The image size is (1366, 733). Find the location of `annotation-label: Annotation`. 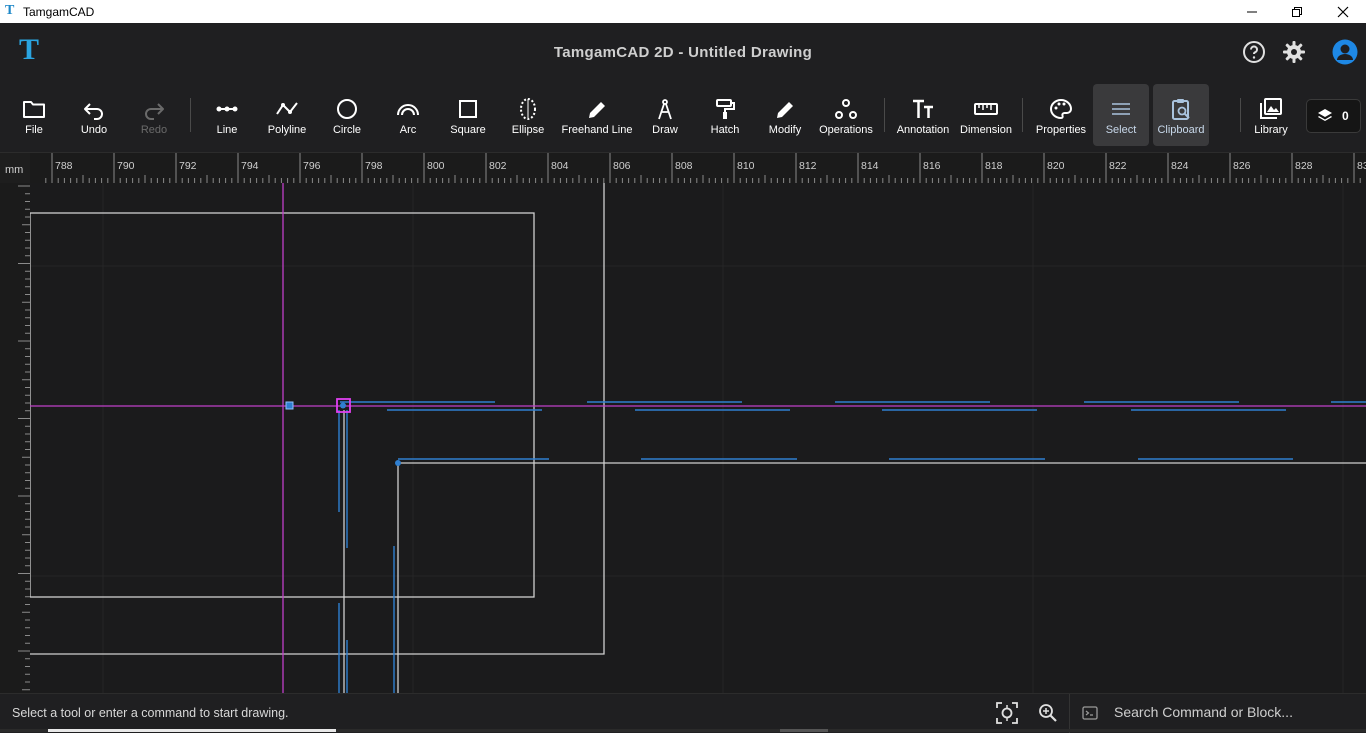

annotation-label: Annotation is located at coordinates (923, 130).